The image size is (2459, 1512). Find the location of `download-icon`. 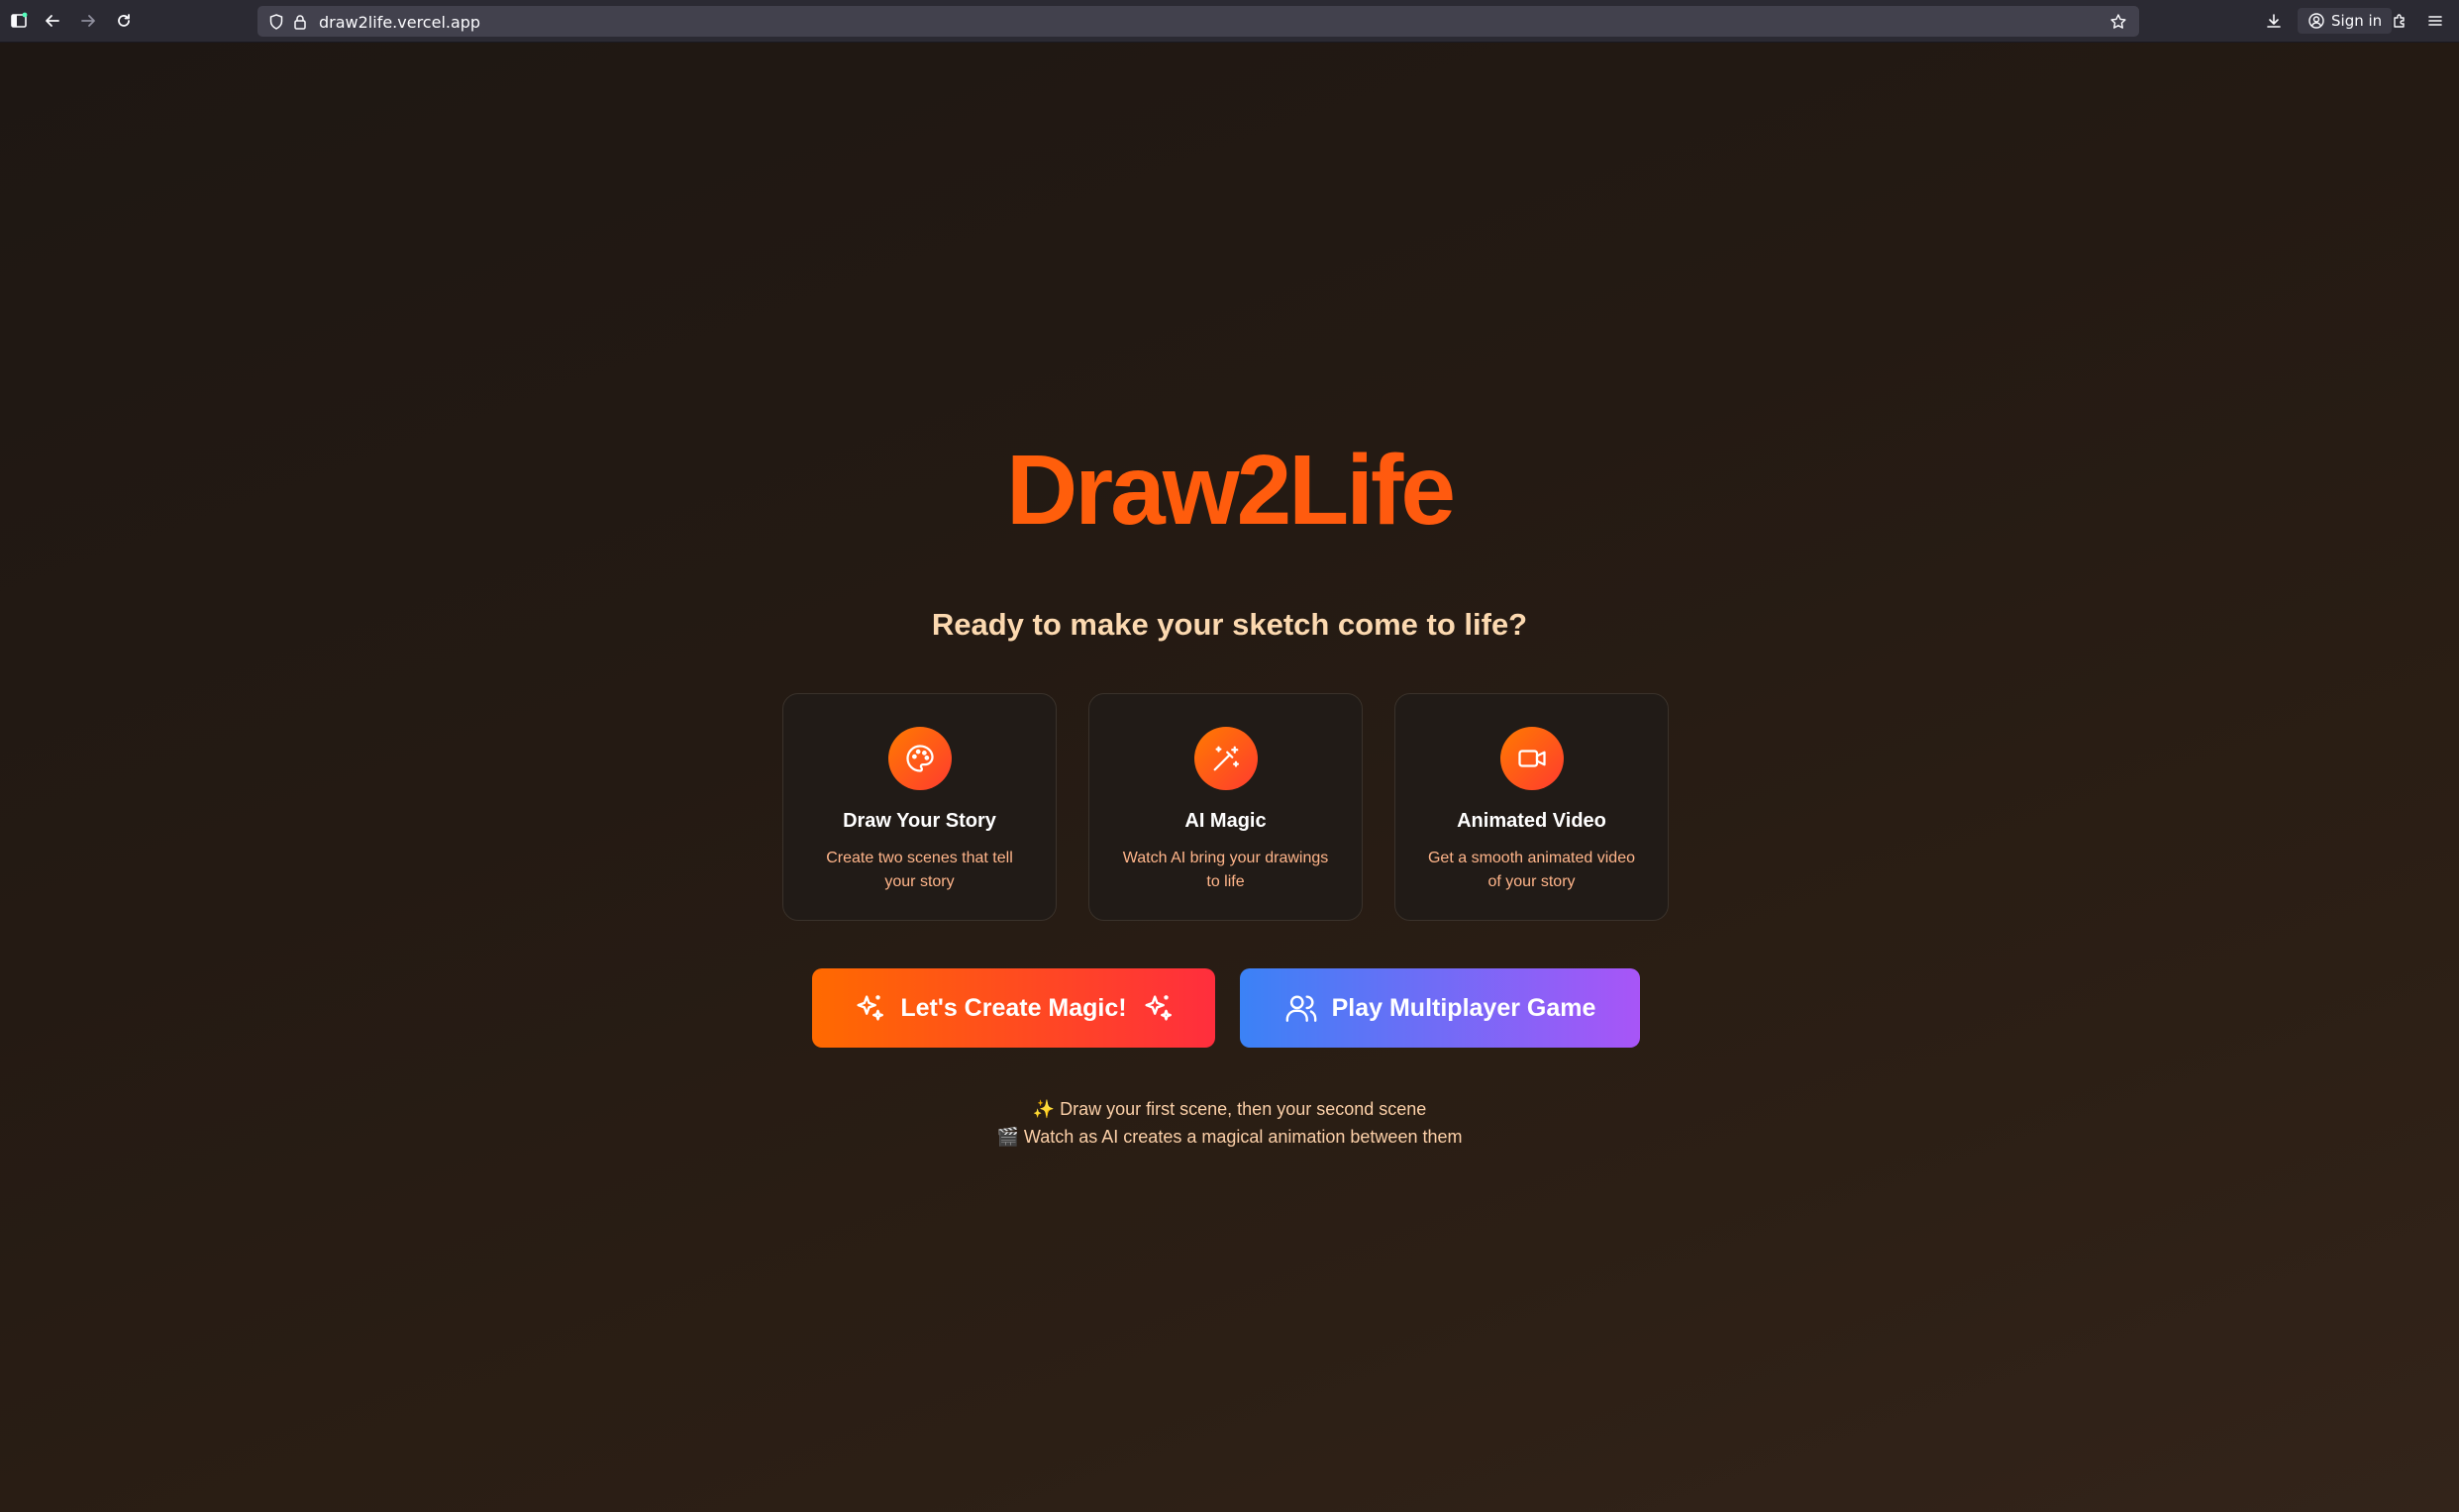

download-icon is located at coordinates (2274, 21).